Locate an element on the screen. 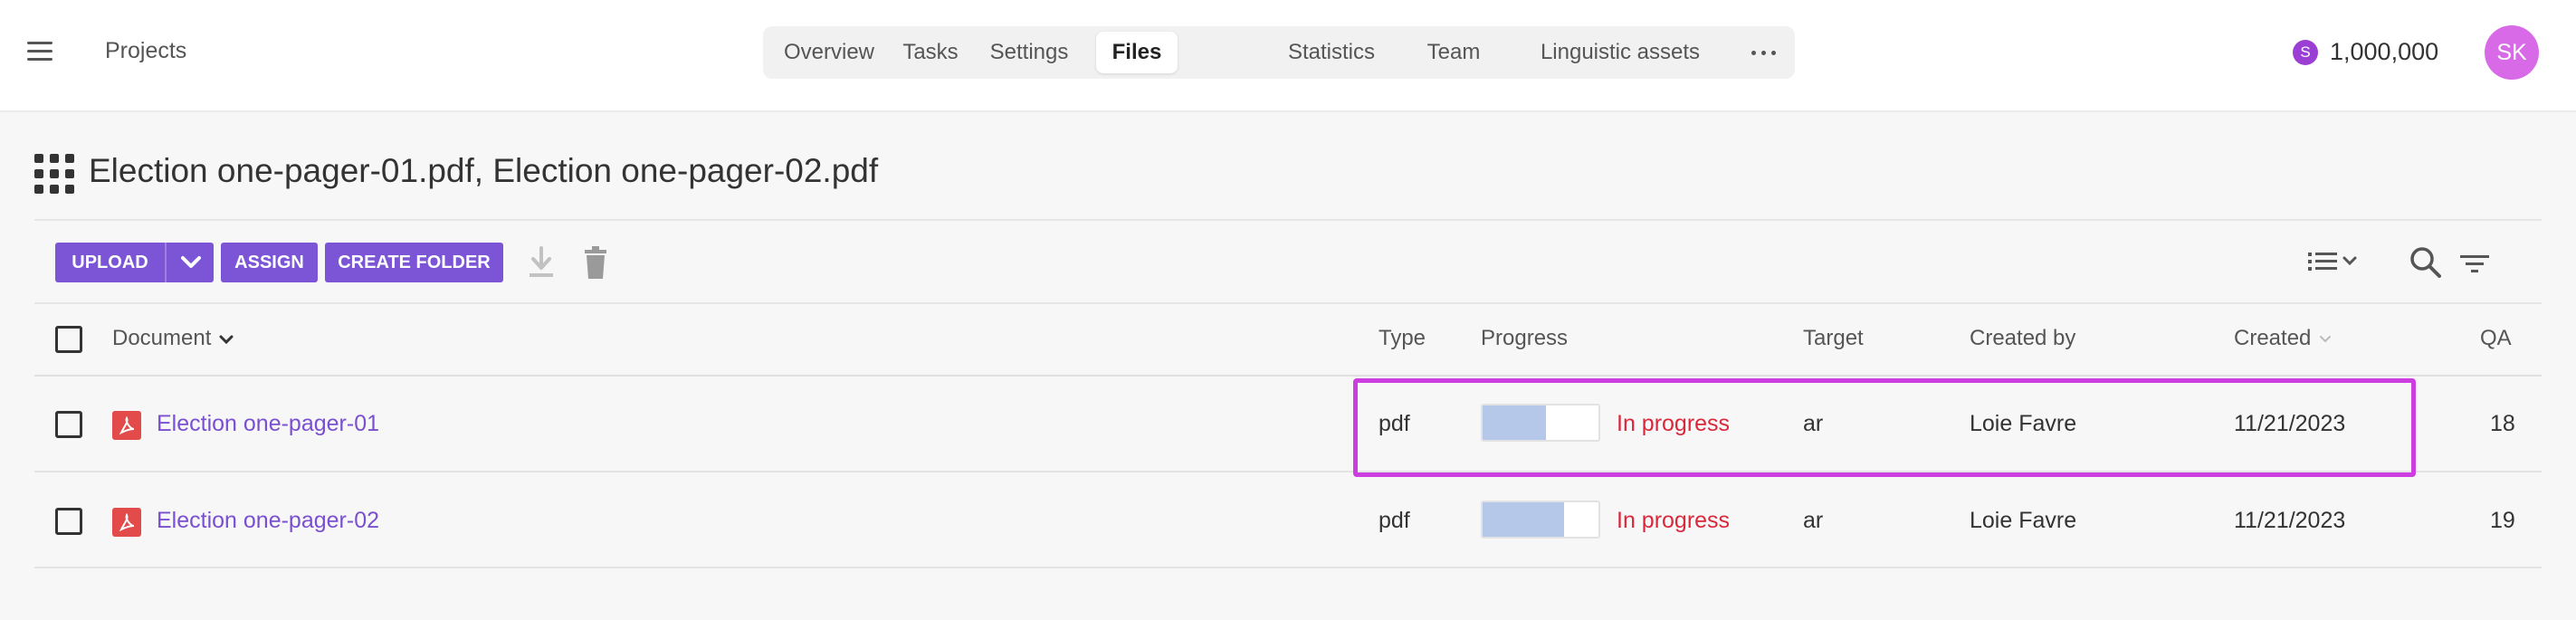  apps-grid-icon is located at coordinates (54, 174).